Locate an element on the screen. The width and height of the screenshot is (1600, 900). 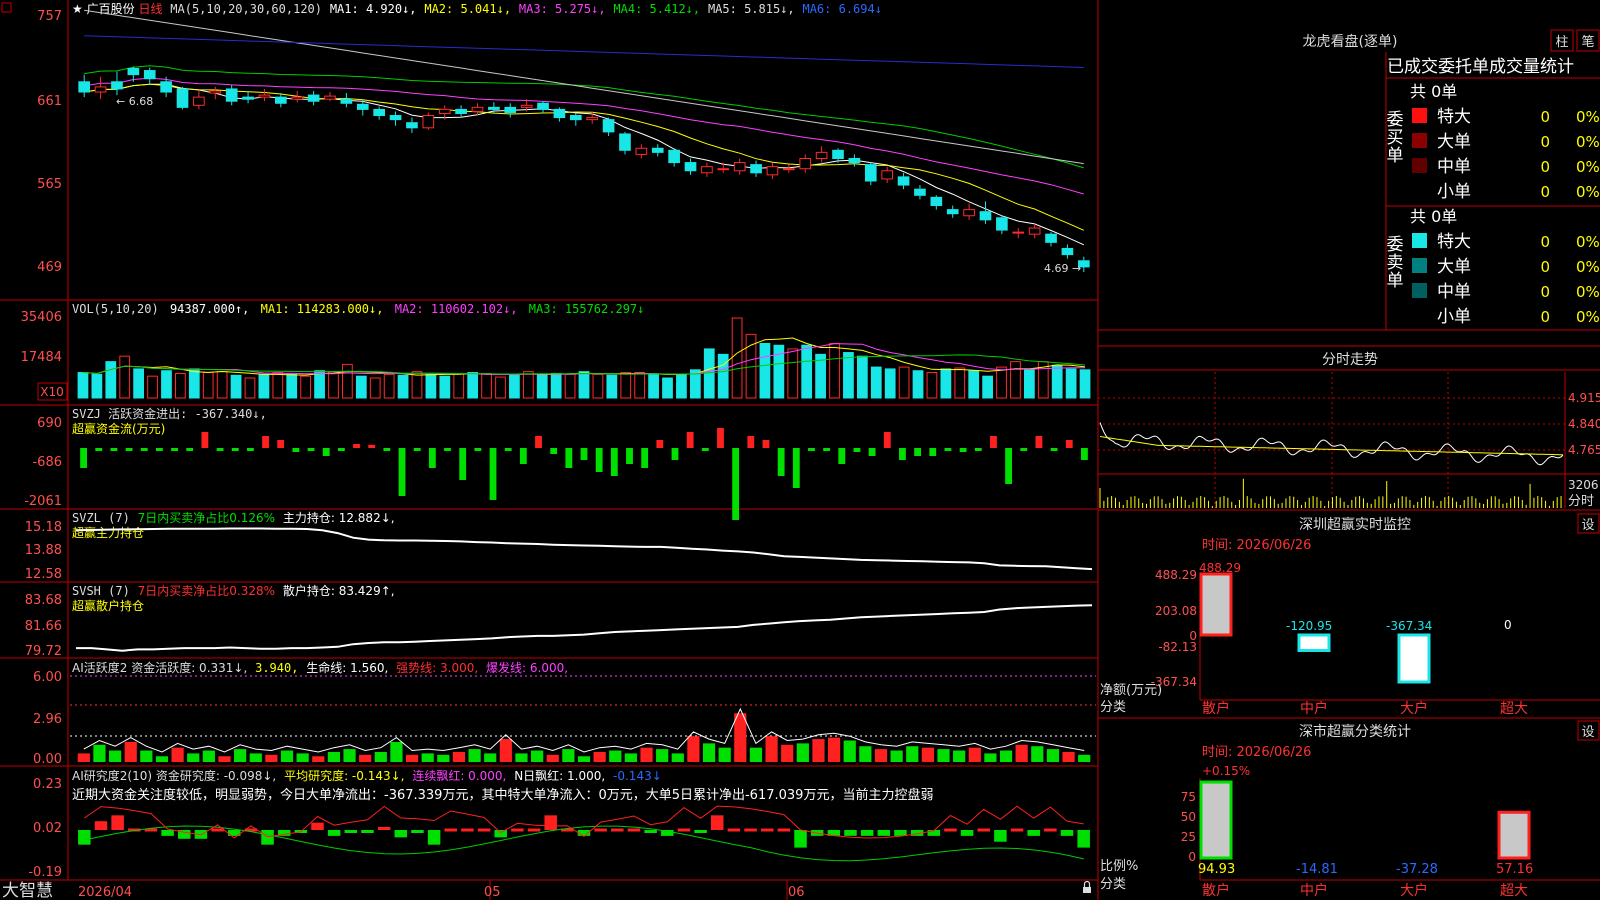
price-tick: 469 is located at coordinates (49, 267).